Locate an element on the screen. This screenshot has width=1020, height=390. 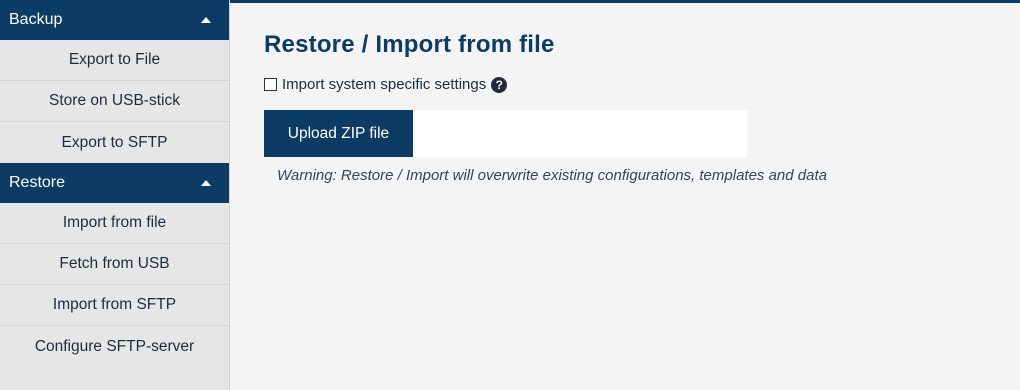
sidebar-item-export-to-file: Export to File is located at coordinates (114, 60).